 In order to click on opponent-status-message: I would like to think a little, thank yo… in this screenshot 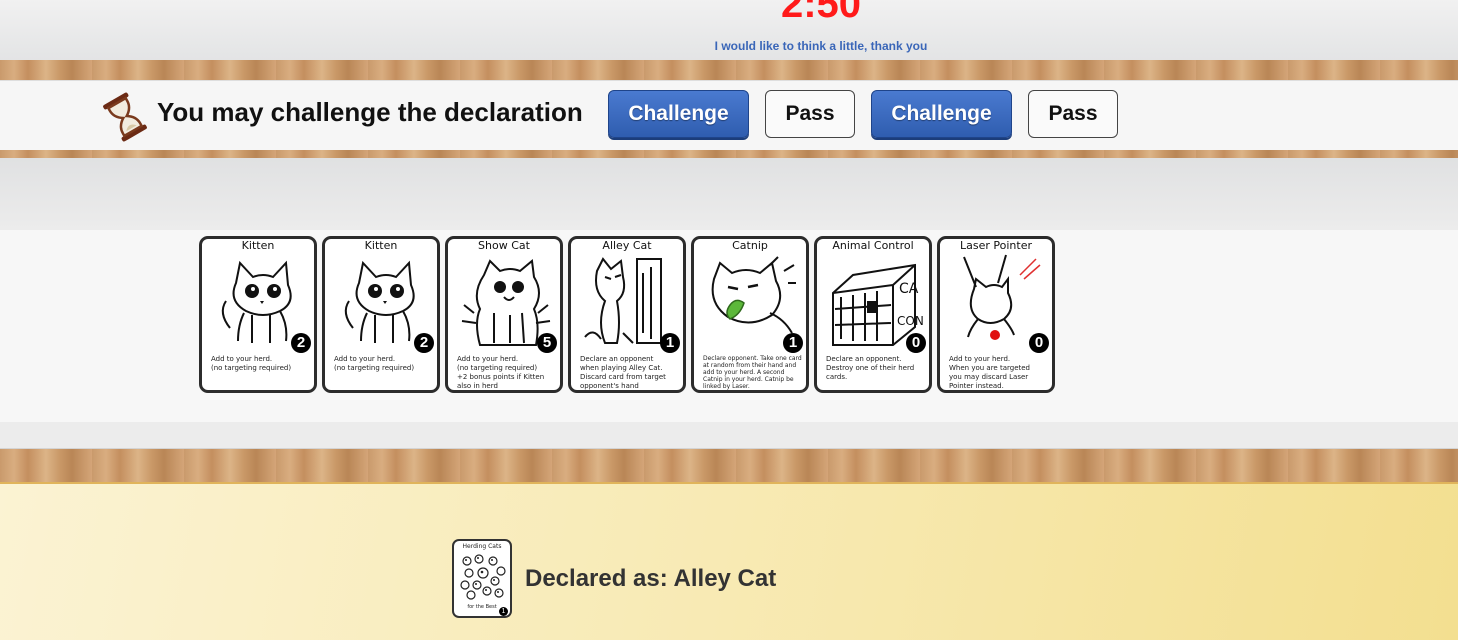, I will do `click(821, 46)`.